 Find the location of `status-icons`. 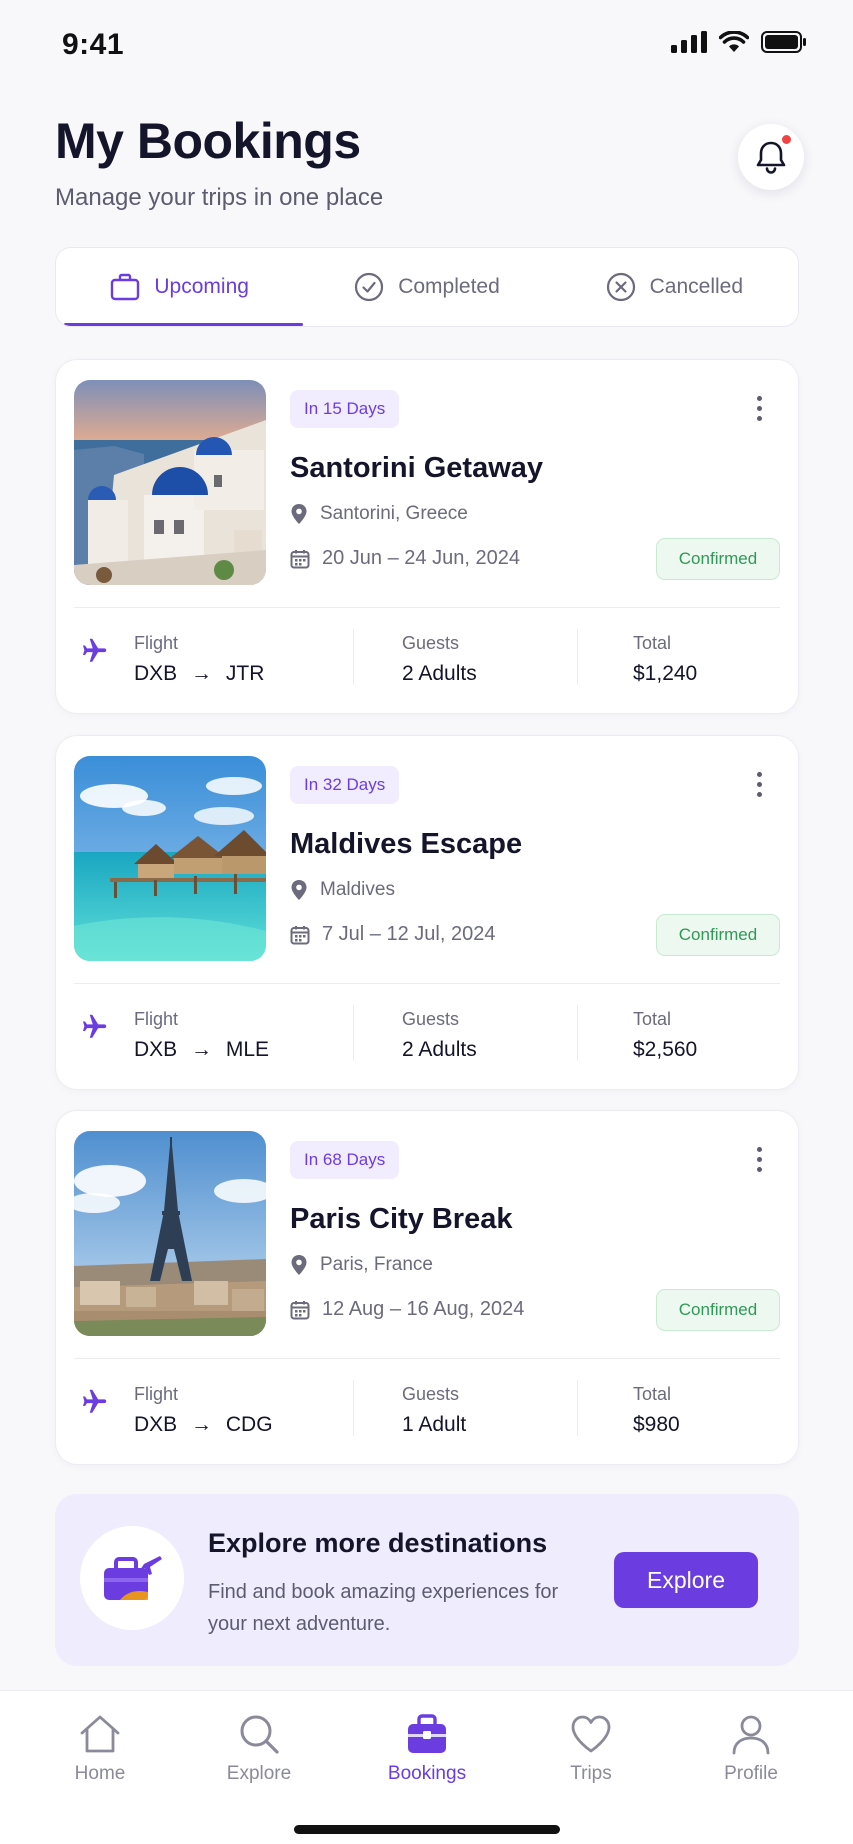

status-icons is located at coordinates (739, 42).